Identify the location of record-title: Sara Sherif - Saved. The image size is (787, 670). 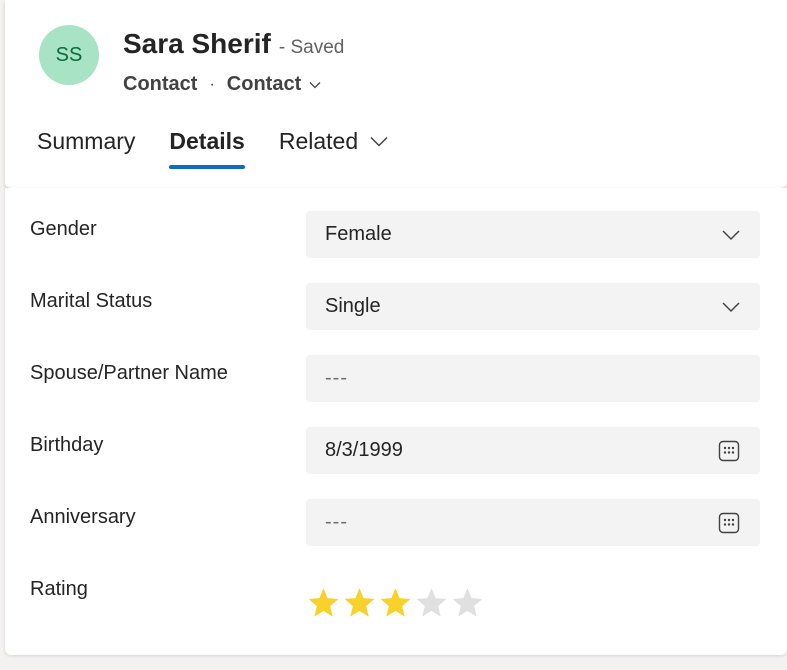
(233, 44).